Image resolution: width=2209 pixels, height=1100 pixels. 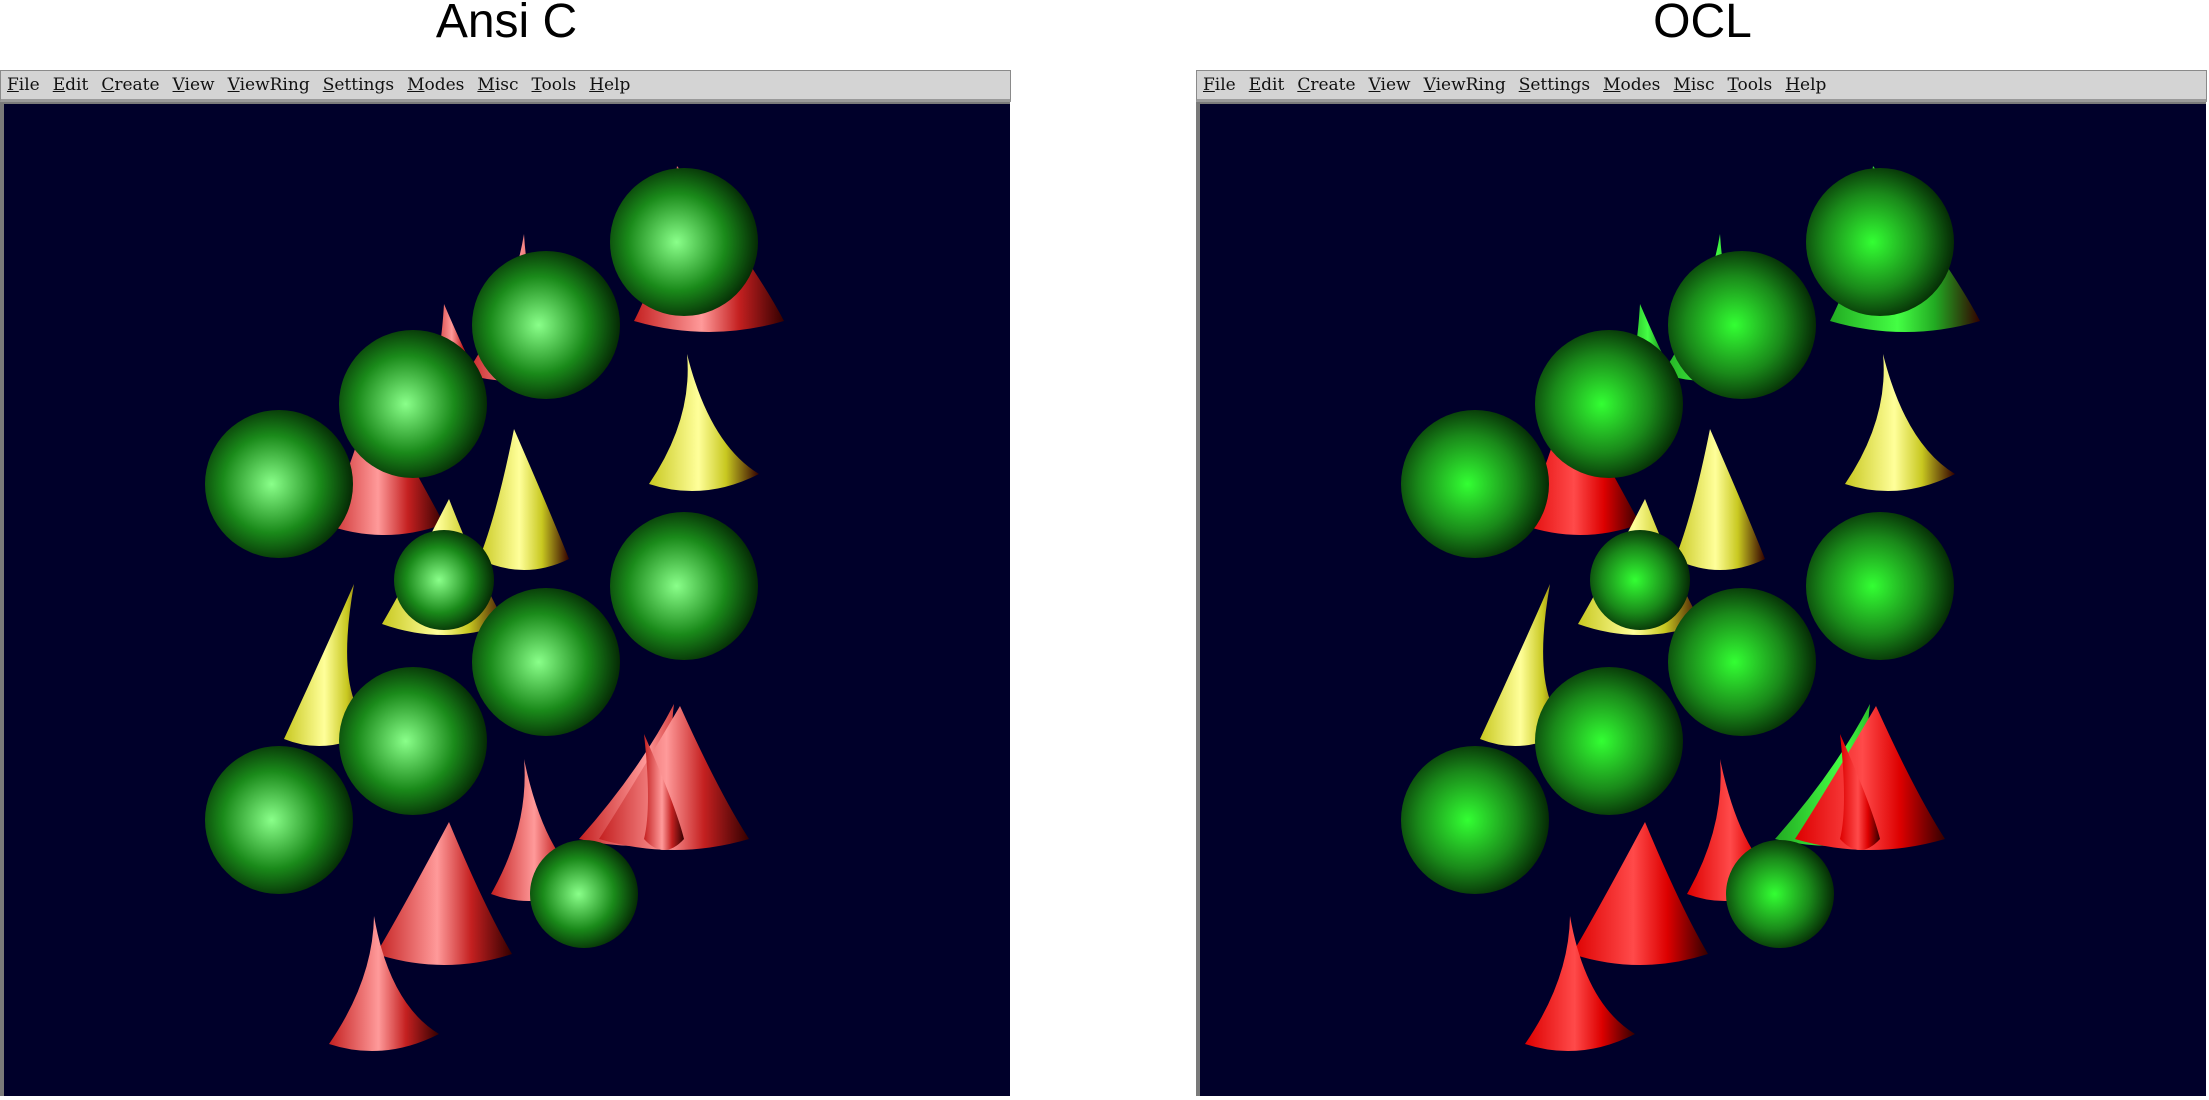 I want to click on panel-b-caption: OCL, so click(x=1702, y=24).